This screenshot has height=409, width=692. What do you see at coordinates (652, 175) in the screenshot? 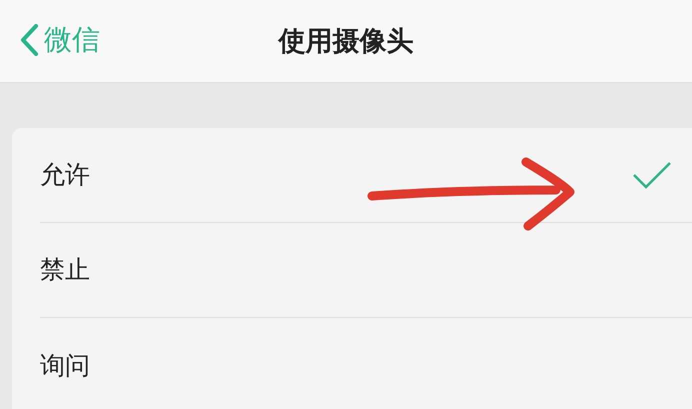
I see `checkmark-icon` at bounding box center [652, 175].